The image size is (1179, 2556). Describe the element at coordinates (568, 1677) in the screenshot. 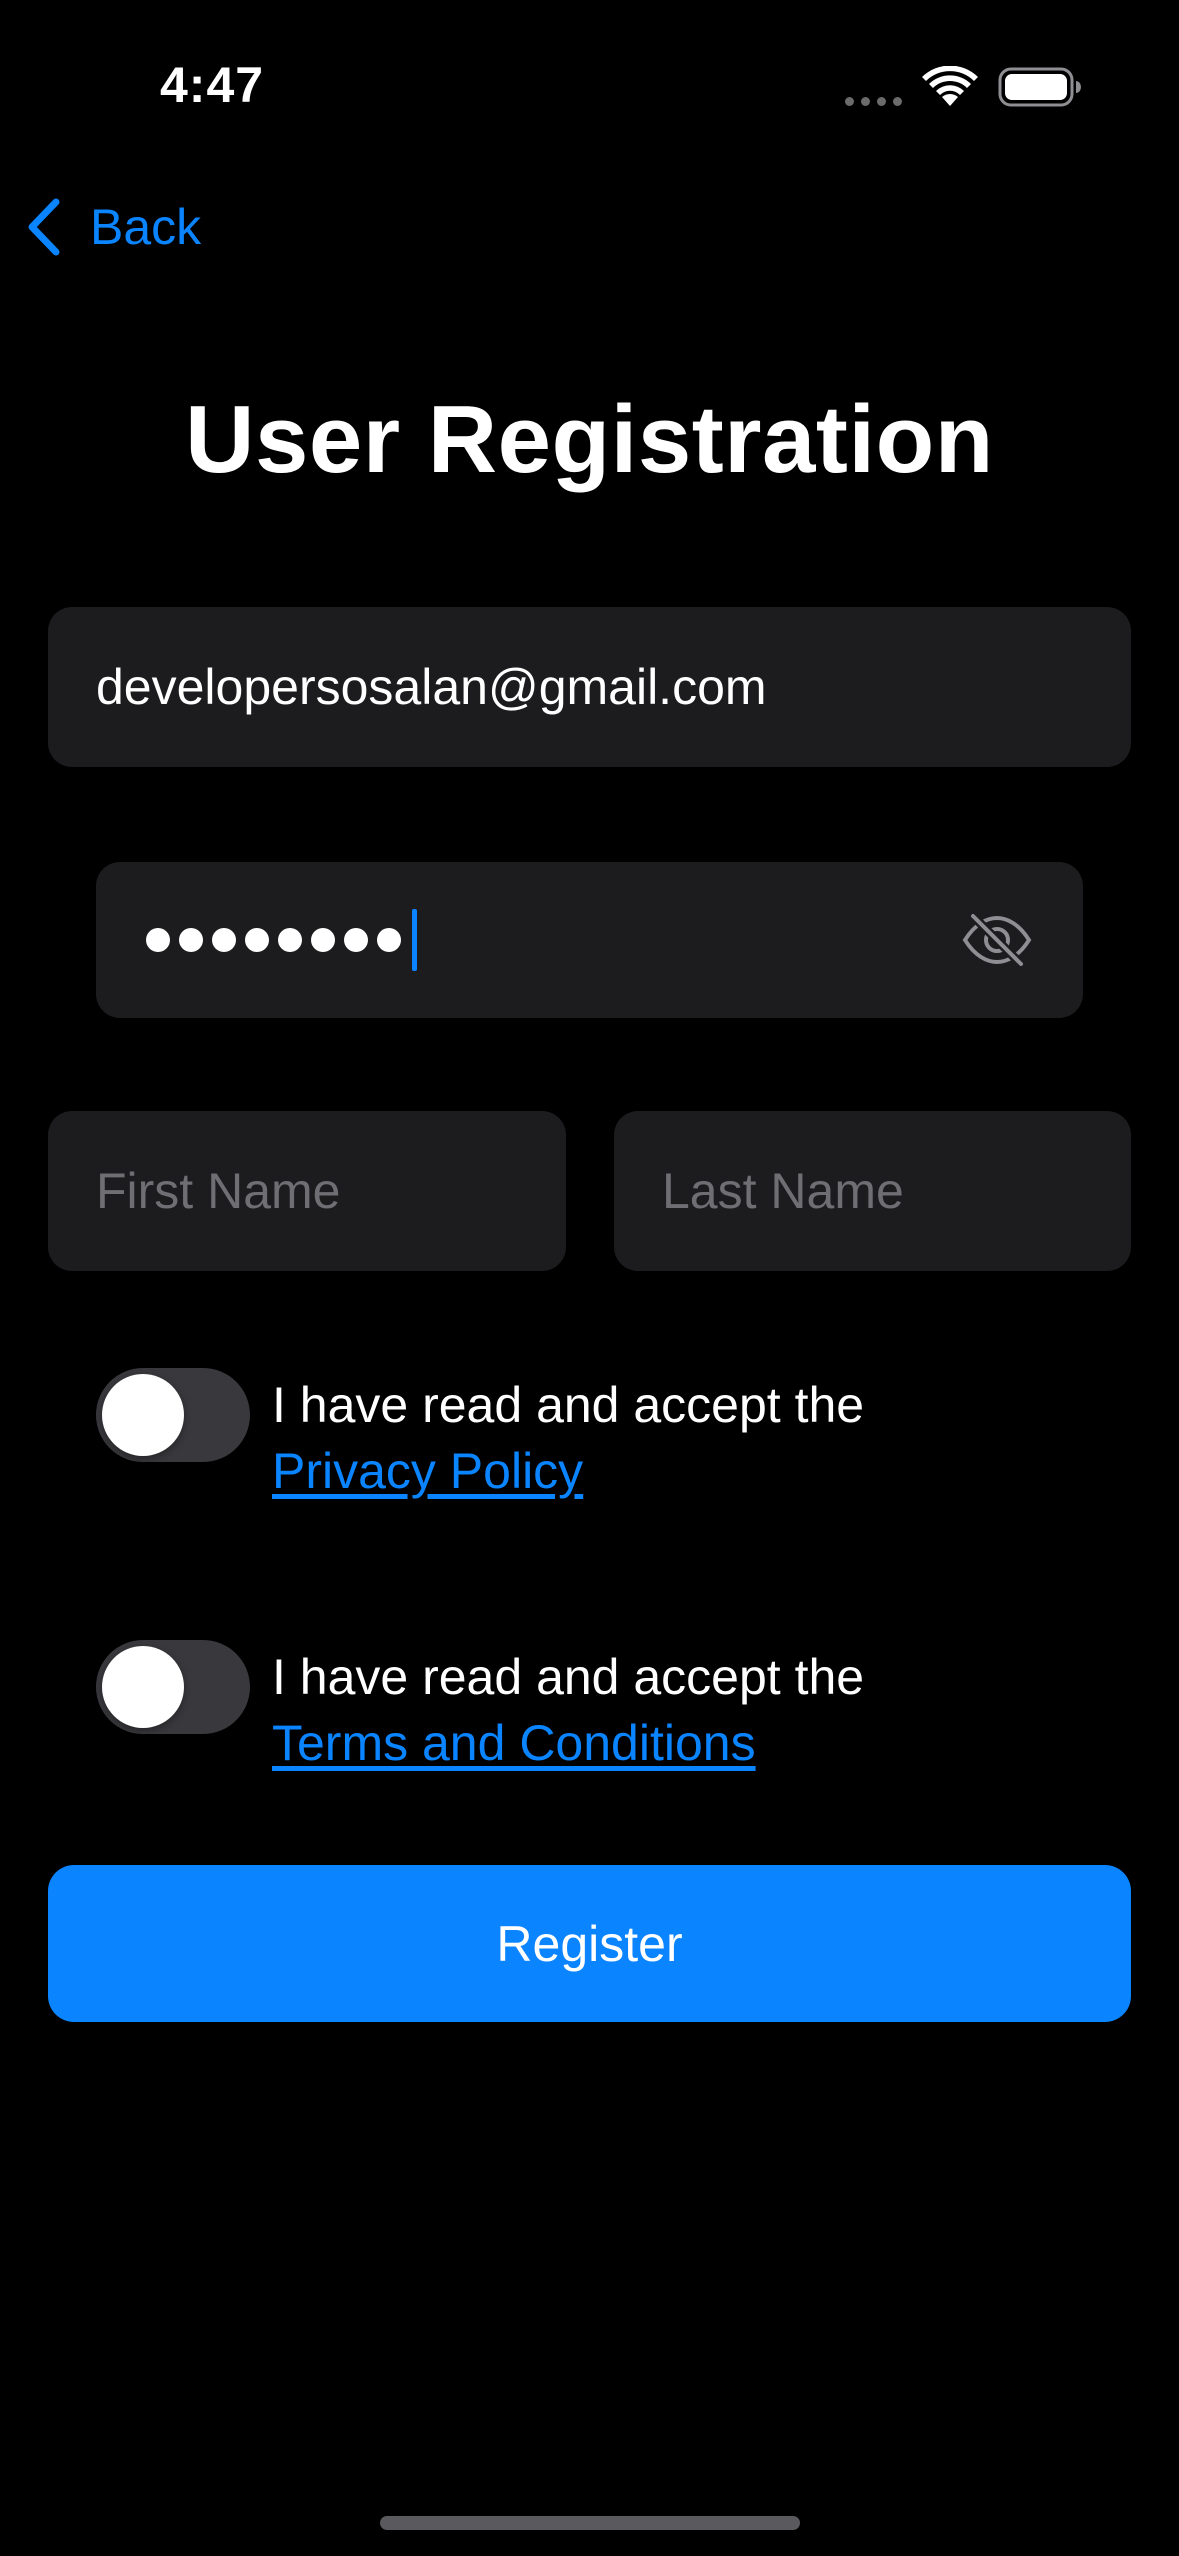

I see `terms-consent-label: I have read and accept the` at that location.